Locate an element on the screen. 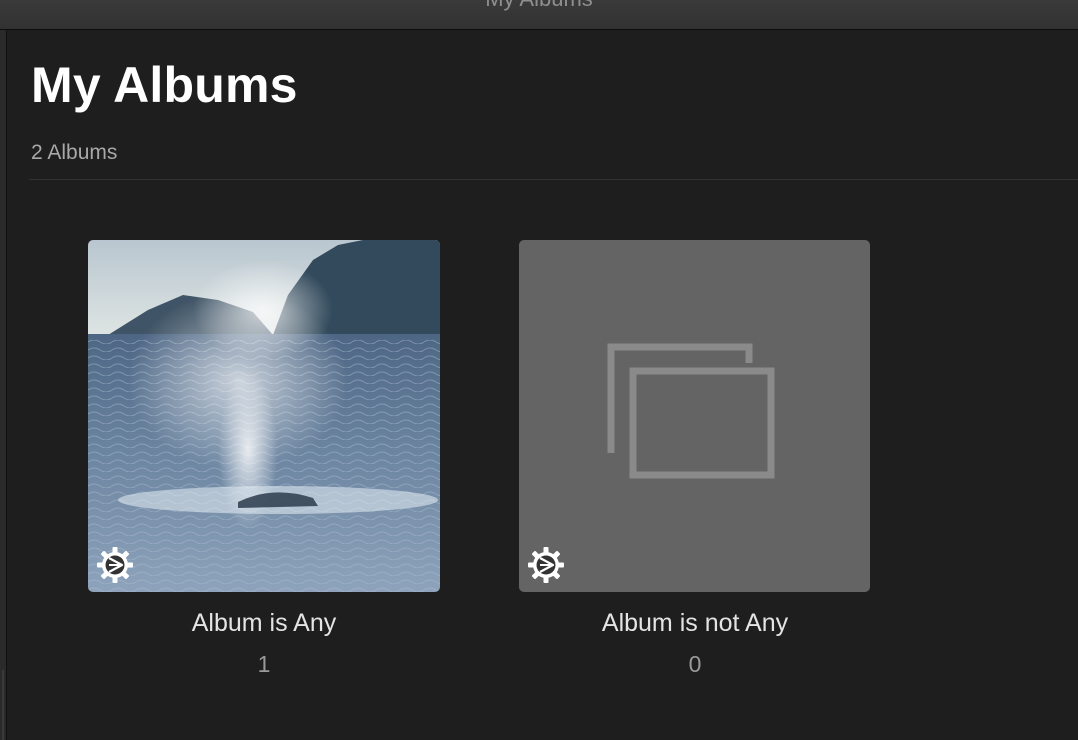  album-name: Album is not Any is located at coordinates (695, 623).